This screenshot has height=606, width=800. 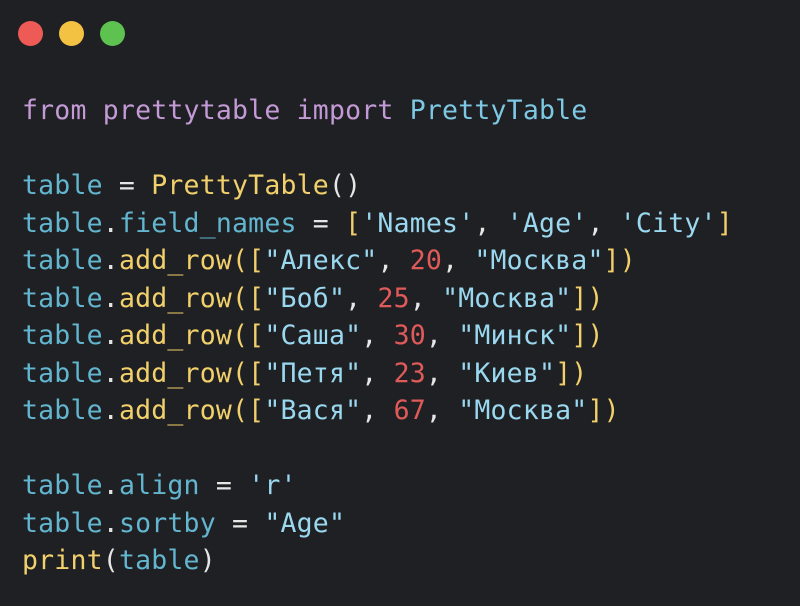 I want to click on code-line: print(table), so click(x=377, y=561).